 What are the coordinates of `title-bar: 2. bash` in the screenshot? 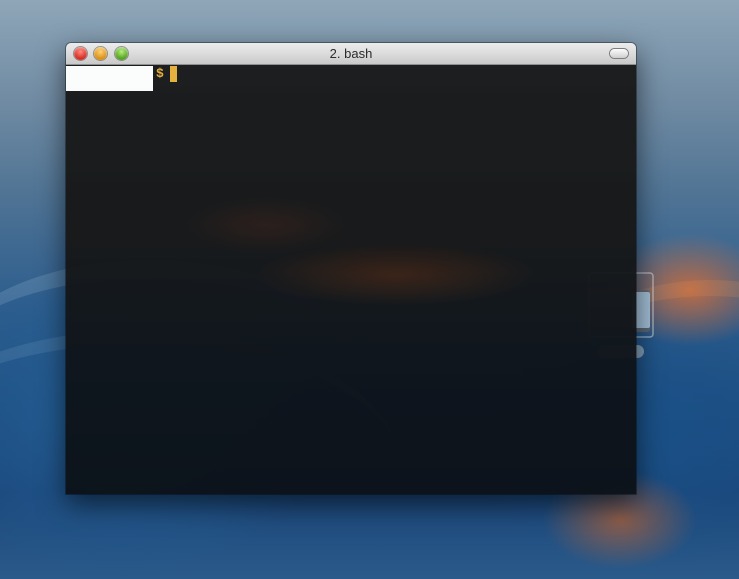 It's located at (351, 54).